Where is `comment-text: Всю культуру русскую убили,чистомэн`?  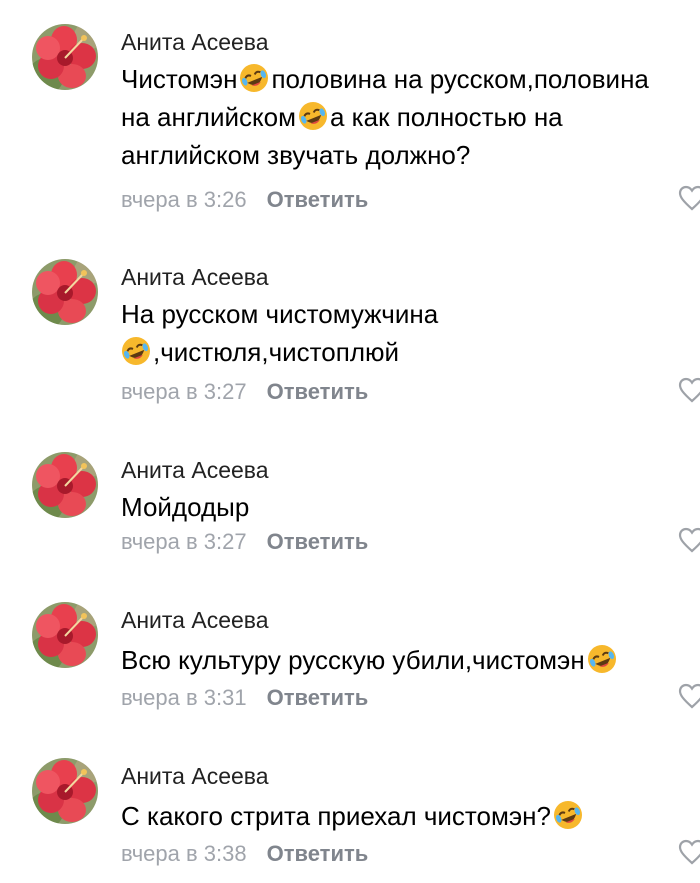
comment-text: Всю культуру русскую убили,чистомэн is located at coordinates (410, 660).